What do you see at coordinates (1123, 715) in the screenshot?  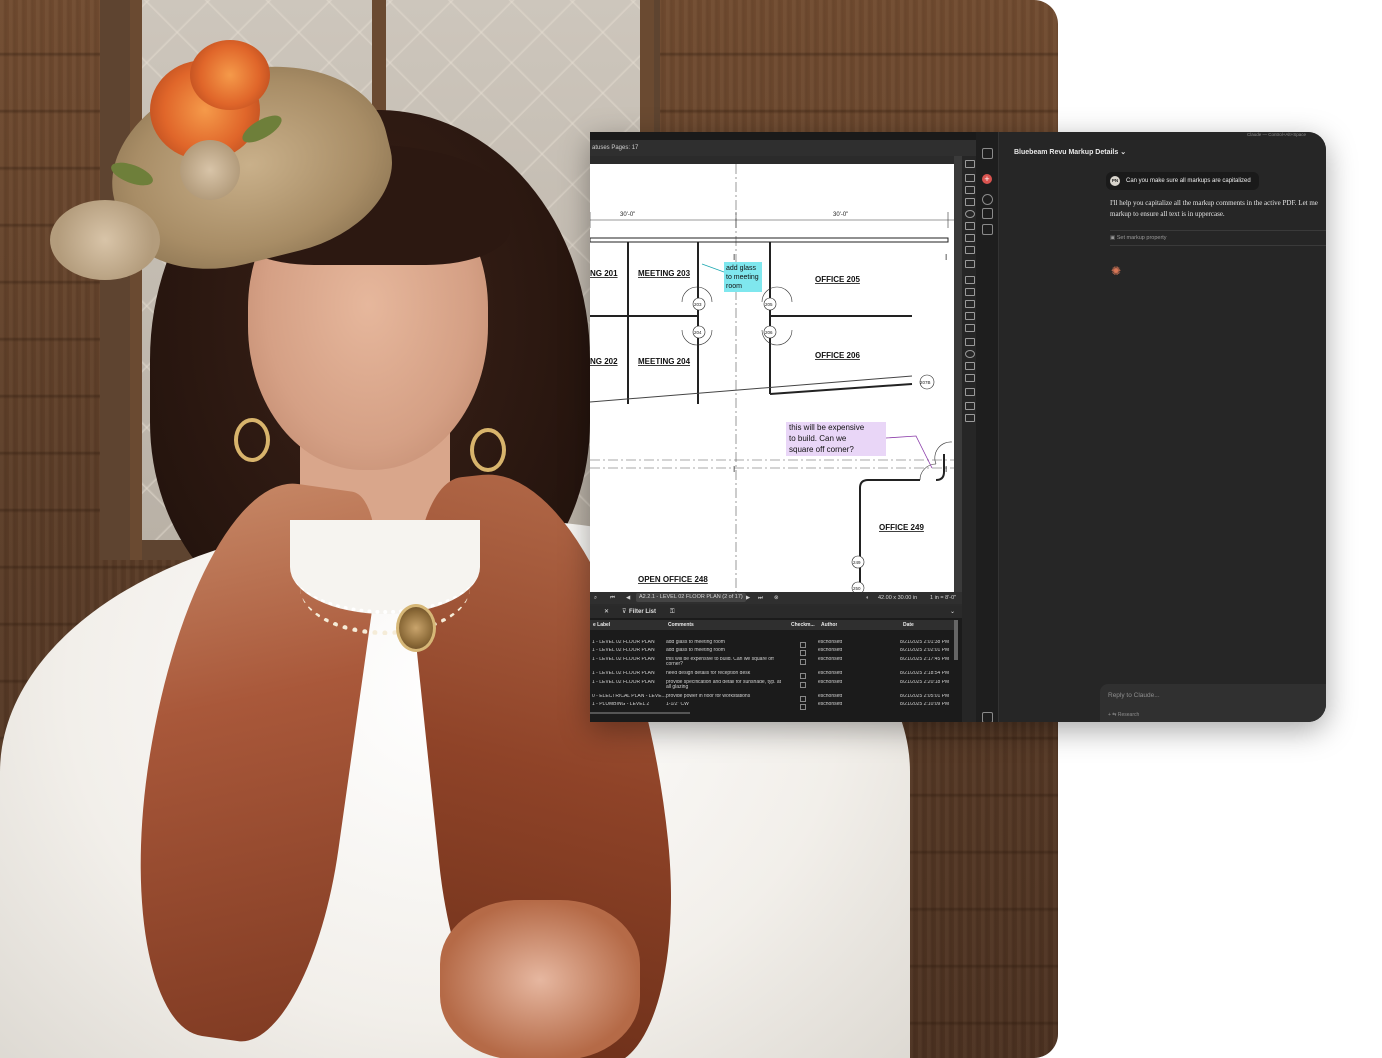 I see `reply-toolbar: + ⇆ Research` at bounding box center [1123, 715].